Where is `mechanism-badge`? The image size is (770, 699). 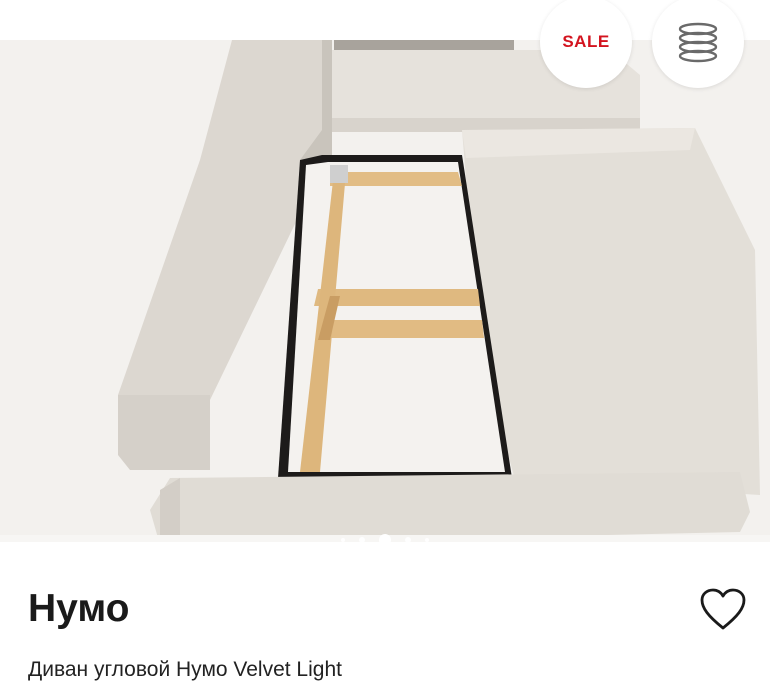
mechanism-badge is located at coordinates (698, 44).